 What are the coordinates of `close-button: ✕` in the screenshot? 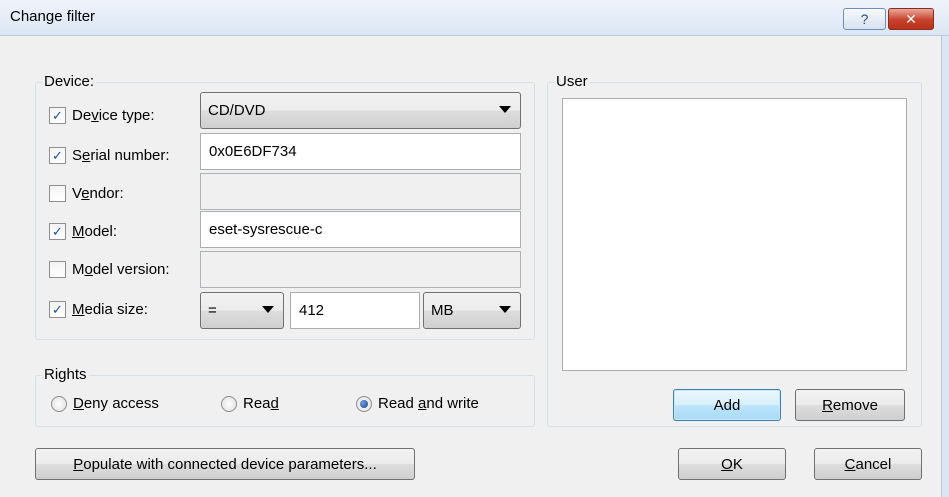 It's located at (911, 19).